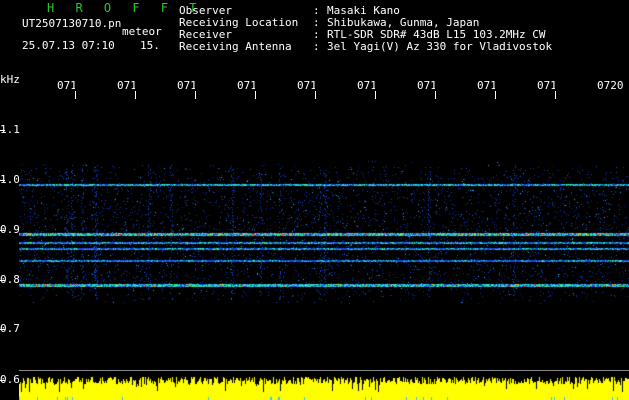  What do you see at coordinates (186, 85) in the screenshot?
I see `time-label: 0713` at bounding box center [186, 85].